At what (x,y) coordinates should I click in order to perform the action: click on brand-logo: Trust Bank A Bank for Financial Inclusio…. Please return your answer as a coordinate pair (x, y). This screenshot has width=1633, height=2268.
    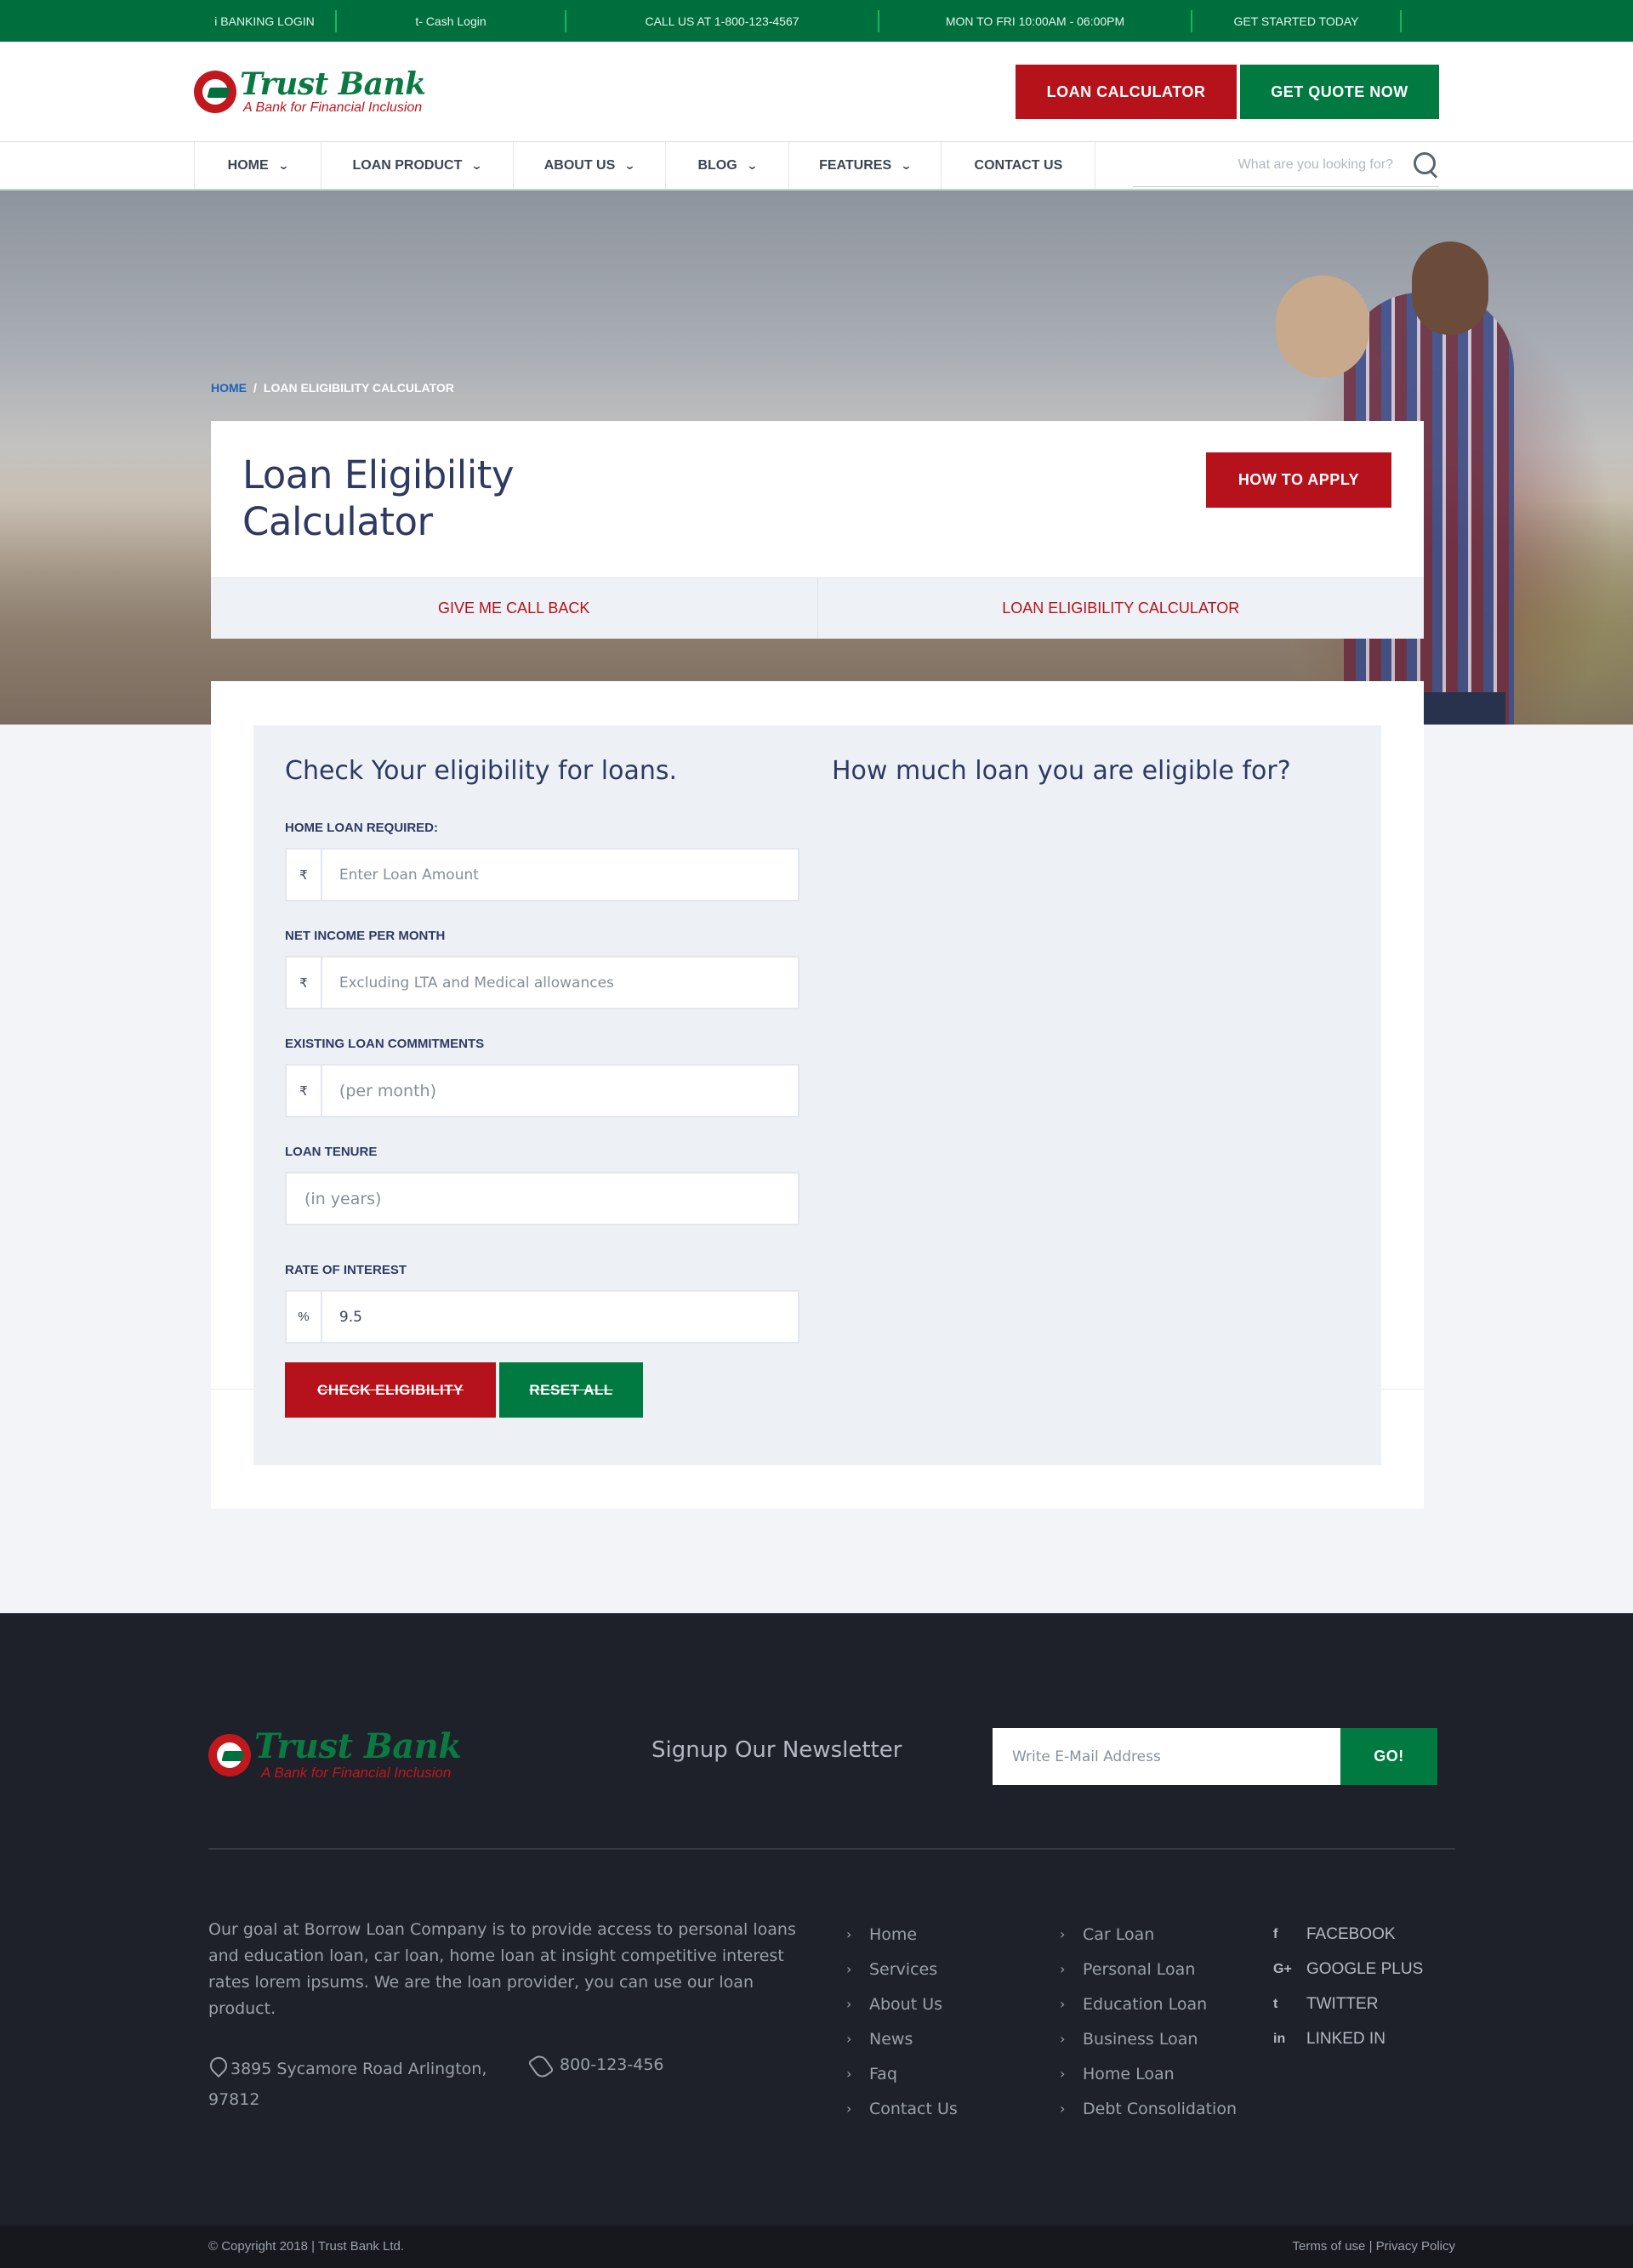
    Looking at the image, I should click on (310, 92).